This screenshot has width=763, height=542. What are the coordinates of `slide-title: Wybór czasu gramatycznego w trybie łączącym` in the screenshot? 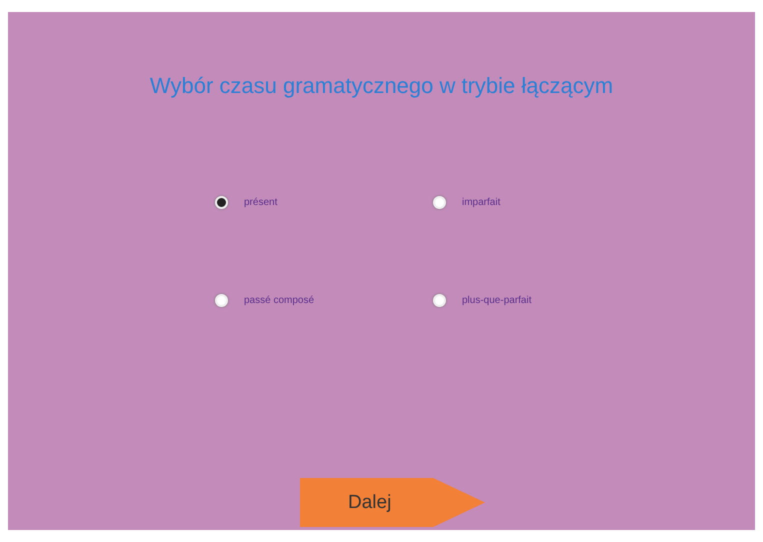 It's located at (381, 86).